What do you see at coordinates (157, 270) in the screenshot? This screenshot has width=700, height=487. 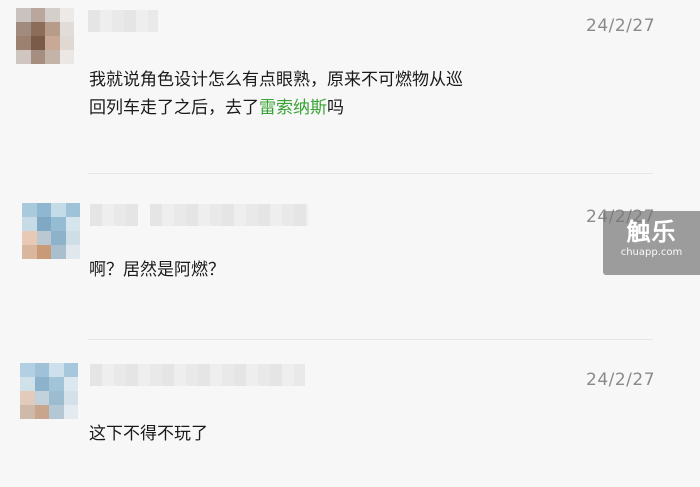 I see `comment-text: 啊？居然是阿燃？` at bounding box center [157, 270].